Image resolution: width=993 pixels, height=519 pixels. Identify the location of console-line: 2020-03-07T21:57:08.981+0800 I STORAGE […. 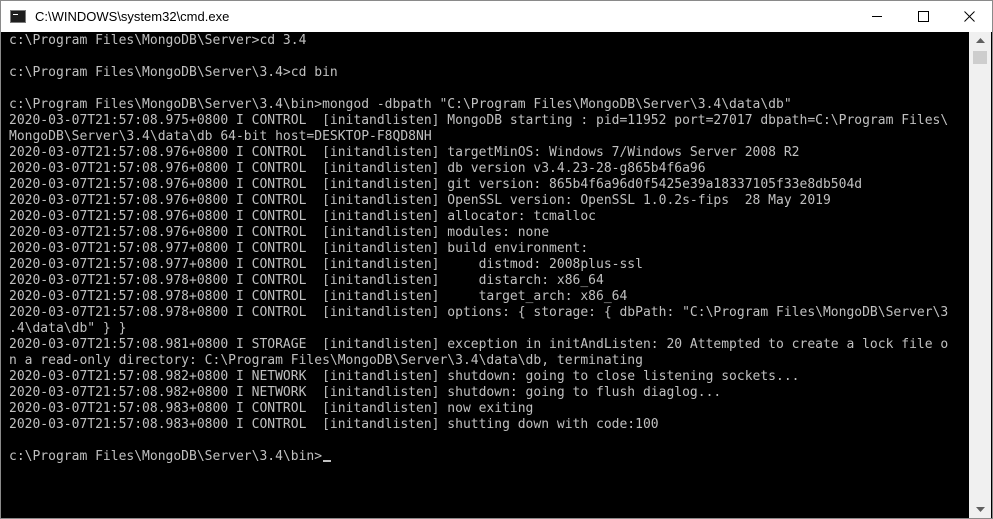
(479, 344).